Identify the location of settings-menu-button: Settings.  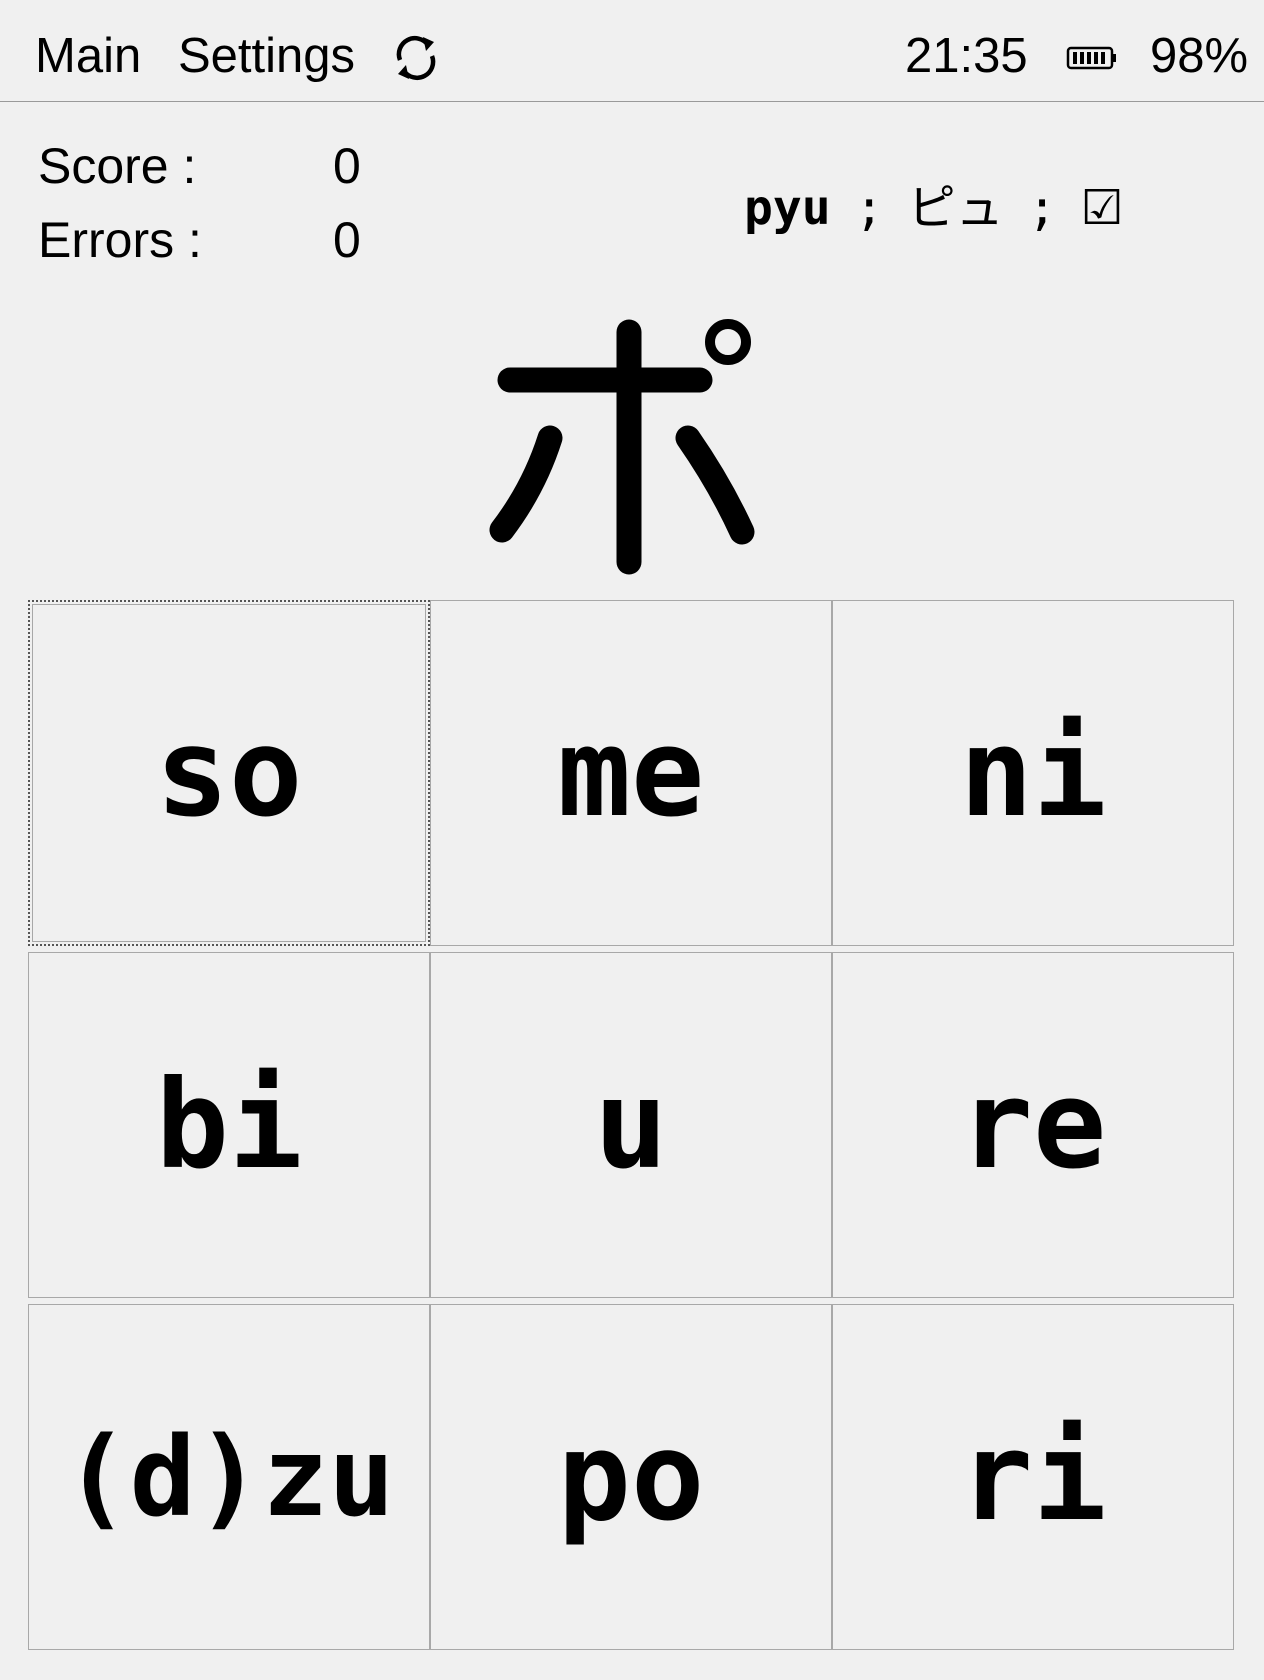
(266, 56).